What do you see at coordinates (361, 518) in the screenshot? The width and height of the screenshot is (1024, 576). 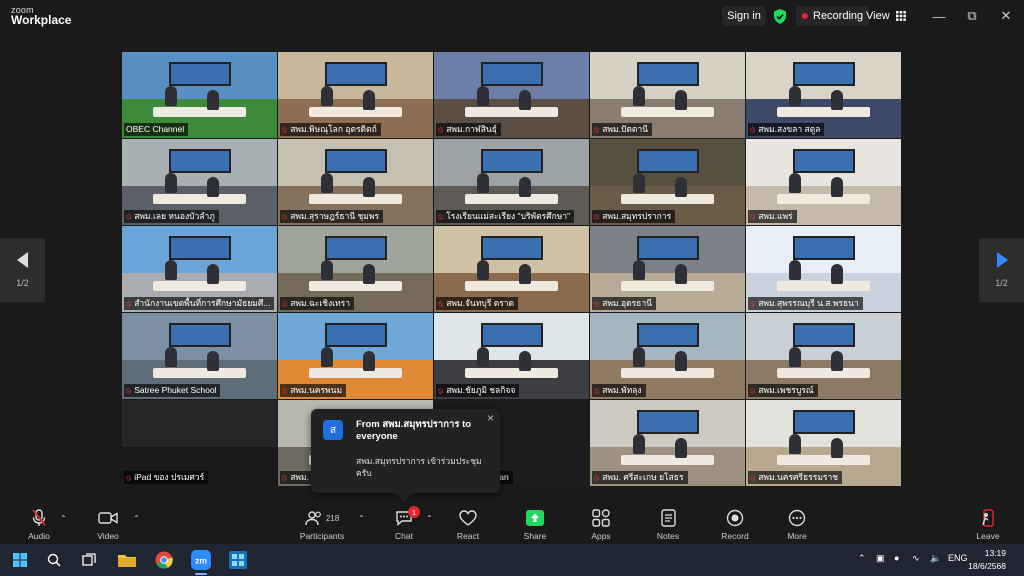 I see `participants-options-caret-icon: ⌃` at bounding box center [361, 518].